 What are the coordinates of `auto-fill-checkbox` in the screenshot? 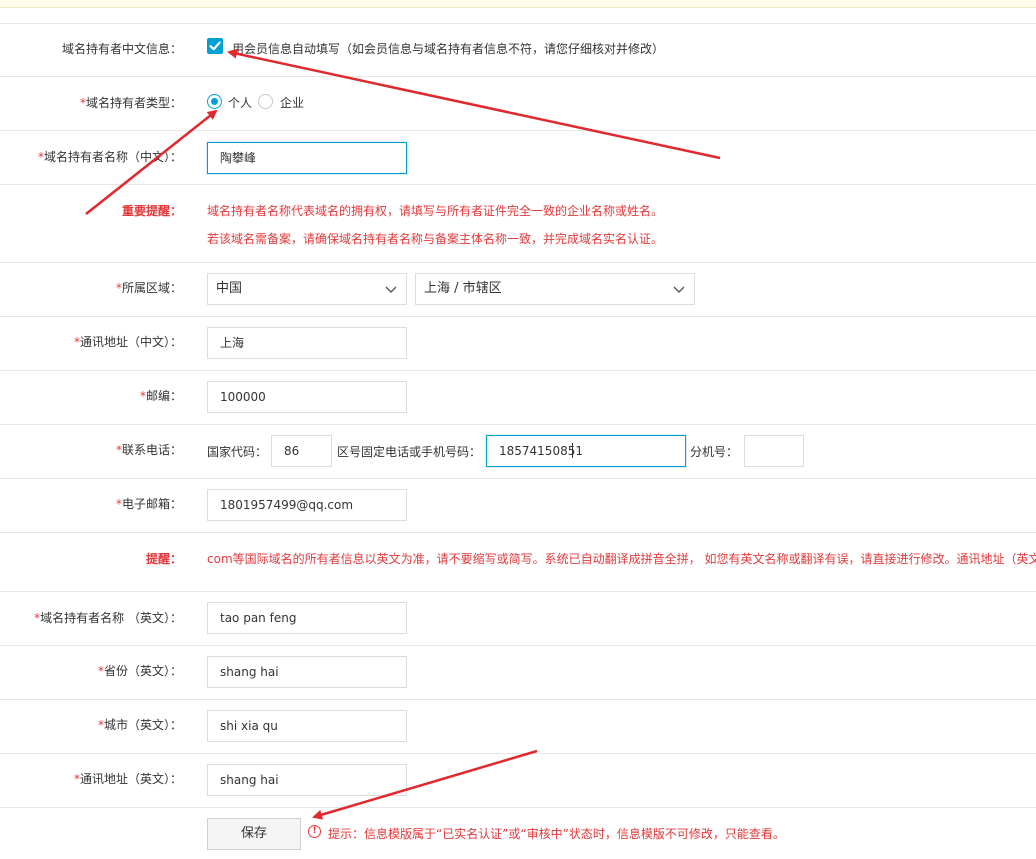 It's located at (215, 46).